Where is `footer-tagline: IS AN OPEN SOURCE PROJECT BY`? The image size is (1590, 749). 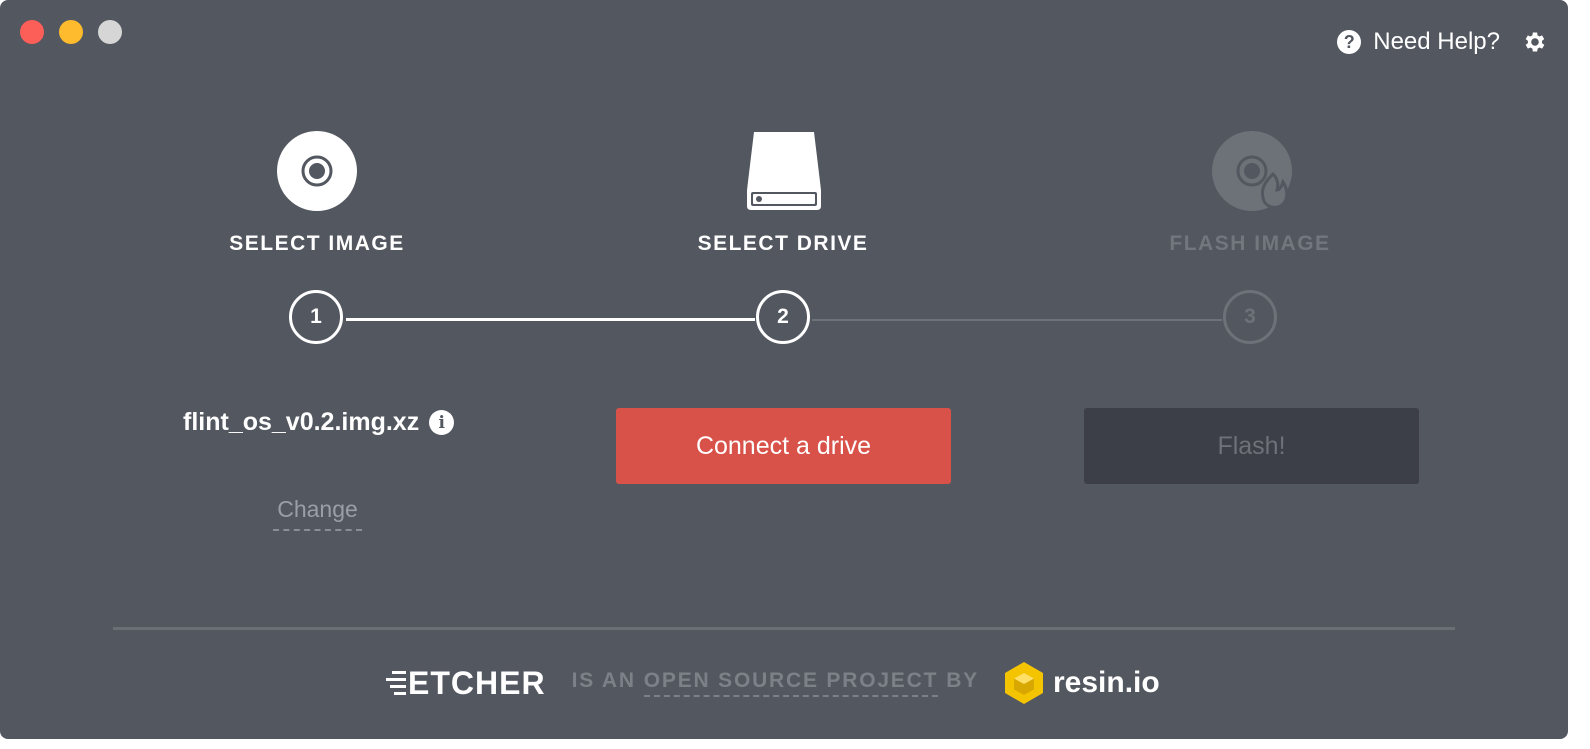
footer-tagline: IS AN OPEN SOURCE PROJECT BY is located at coordinates (775, 683).